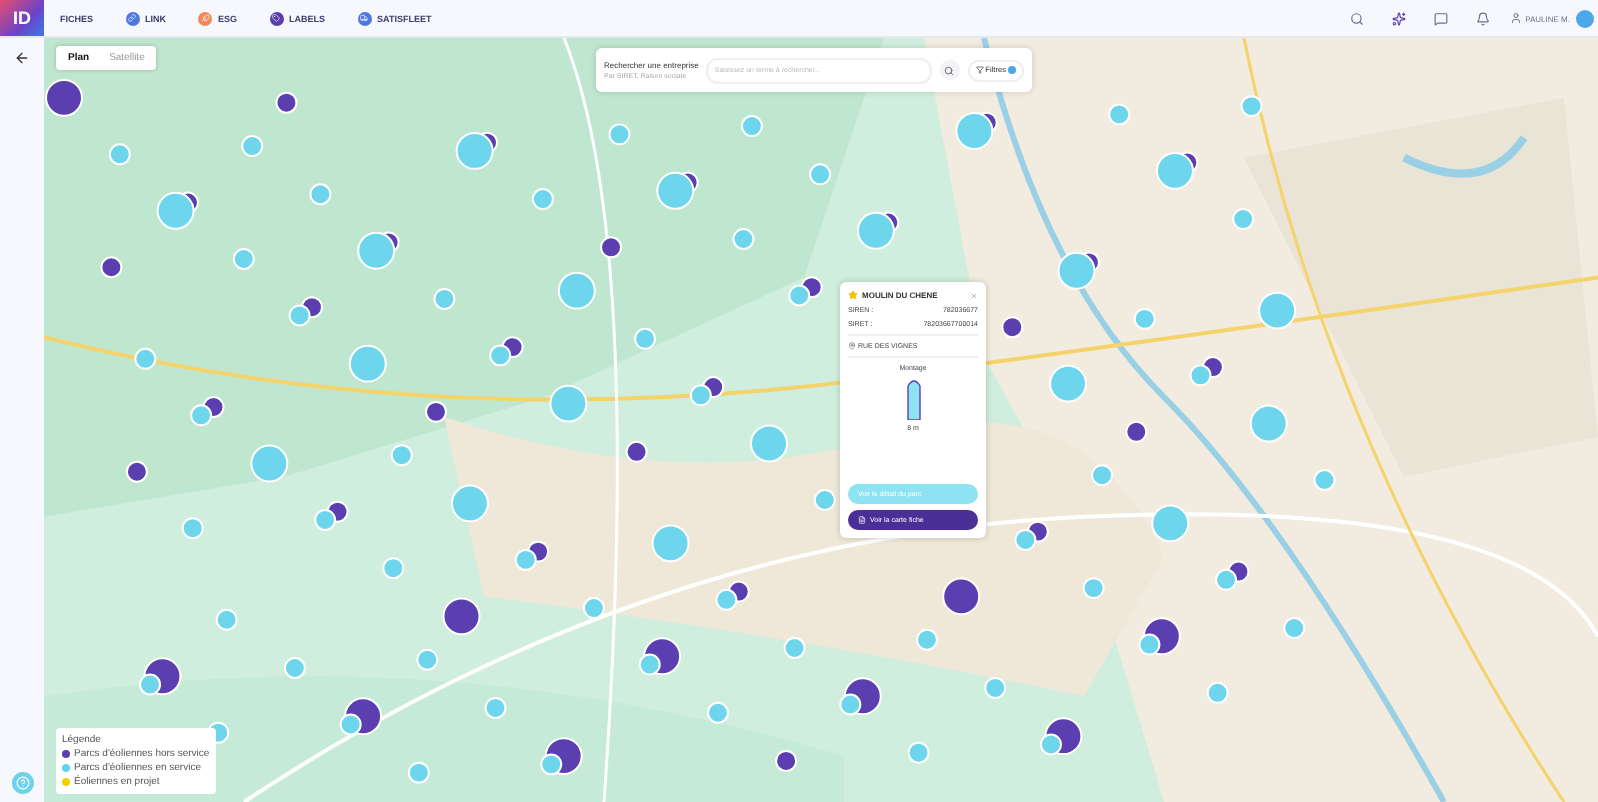 The height and width of the screenshot is (802, 1598). Describe the element at coordinates (22, 18) in the screenshot. I see `logo: ID` at that location.